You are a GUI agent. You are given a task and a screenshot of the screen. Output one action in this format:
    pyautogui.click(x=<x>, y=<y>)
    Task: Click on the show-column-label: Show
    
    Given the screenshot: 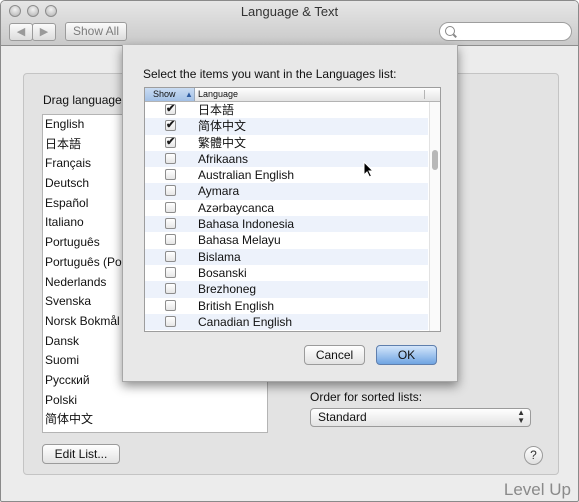 What is the action you would take?
    pyautogui.click(x=164, y=94)
    